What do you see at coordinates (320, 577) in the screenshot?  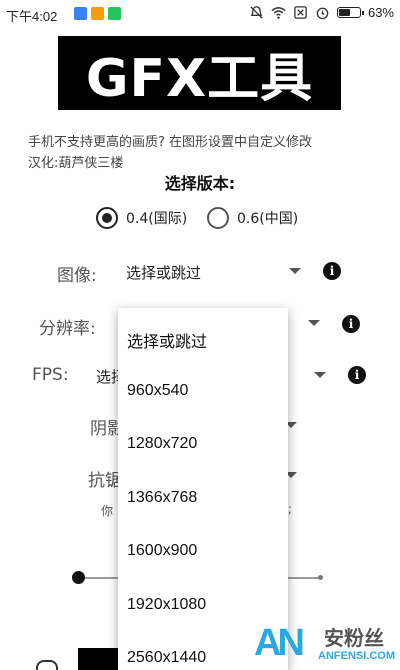 I see `slider-end-dot` at bounding box center [320, 577].